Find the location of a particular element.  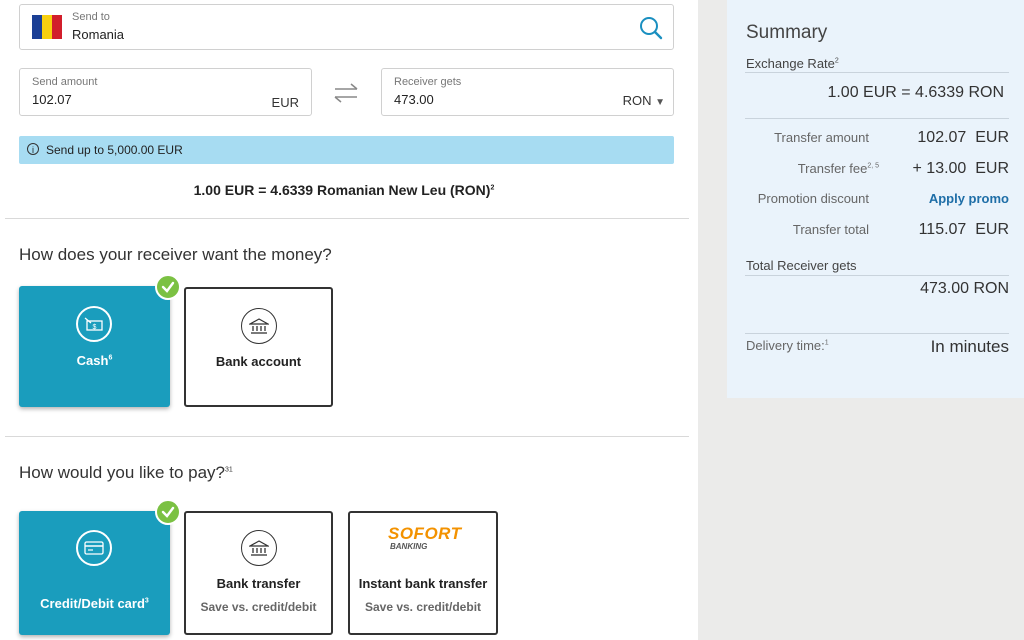

send-amount-field: Send amount 102.07 EUR is located at coordinates (165, 92).